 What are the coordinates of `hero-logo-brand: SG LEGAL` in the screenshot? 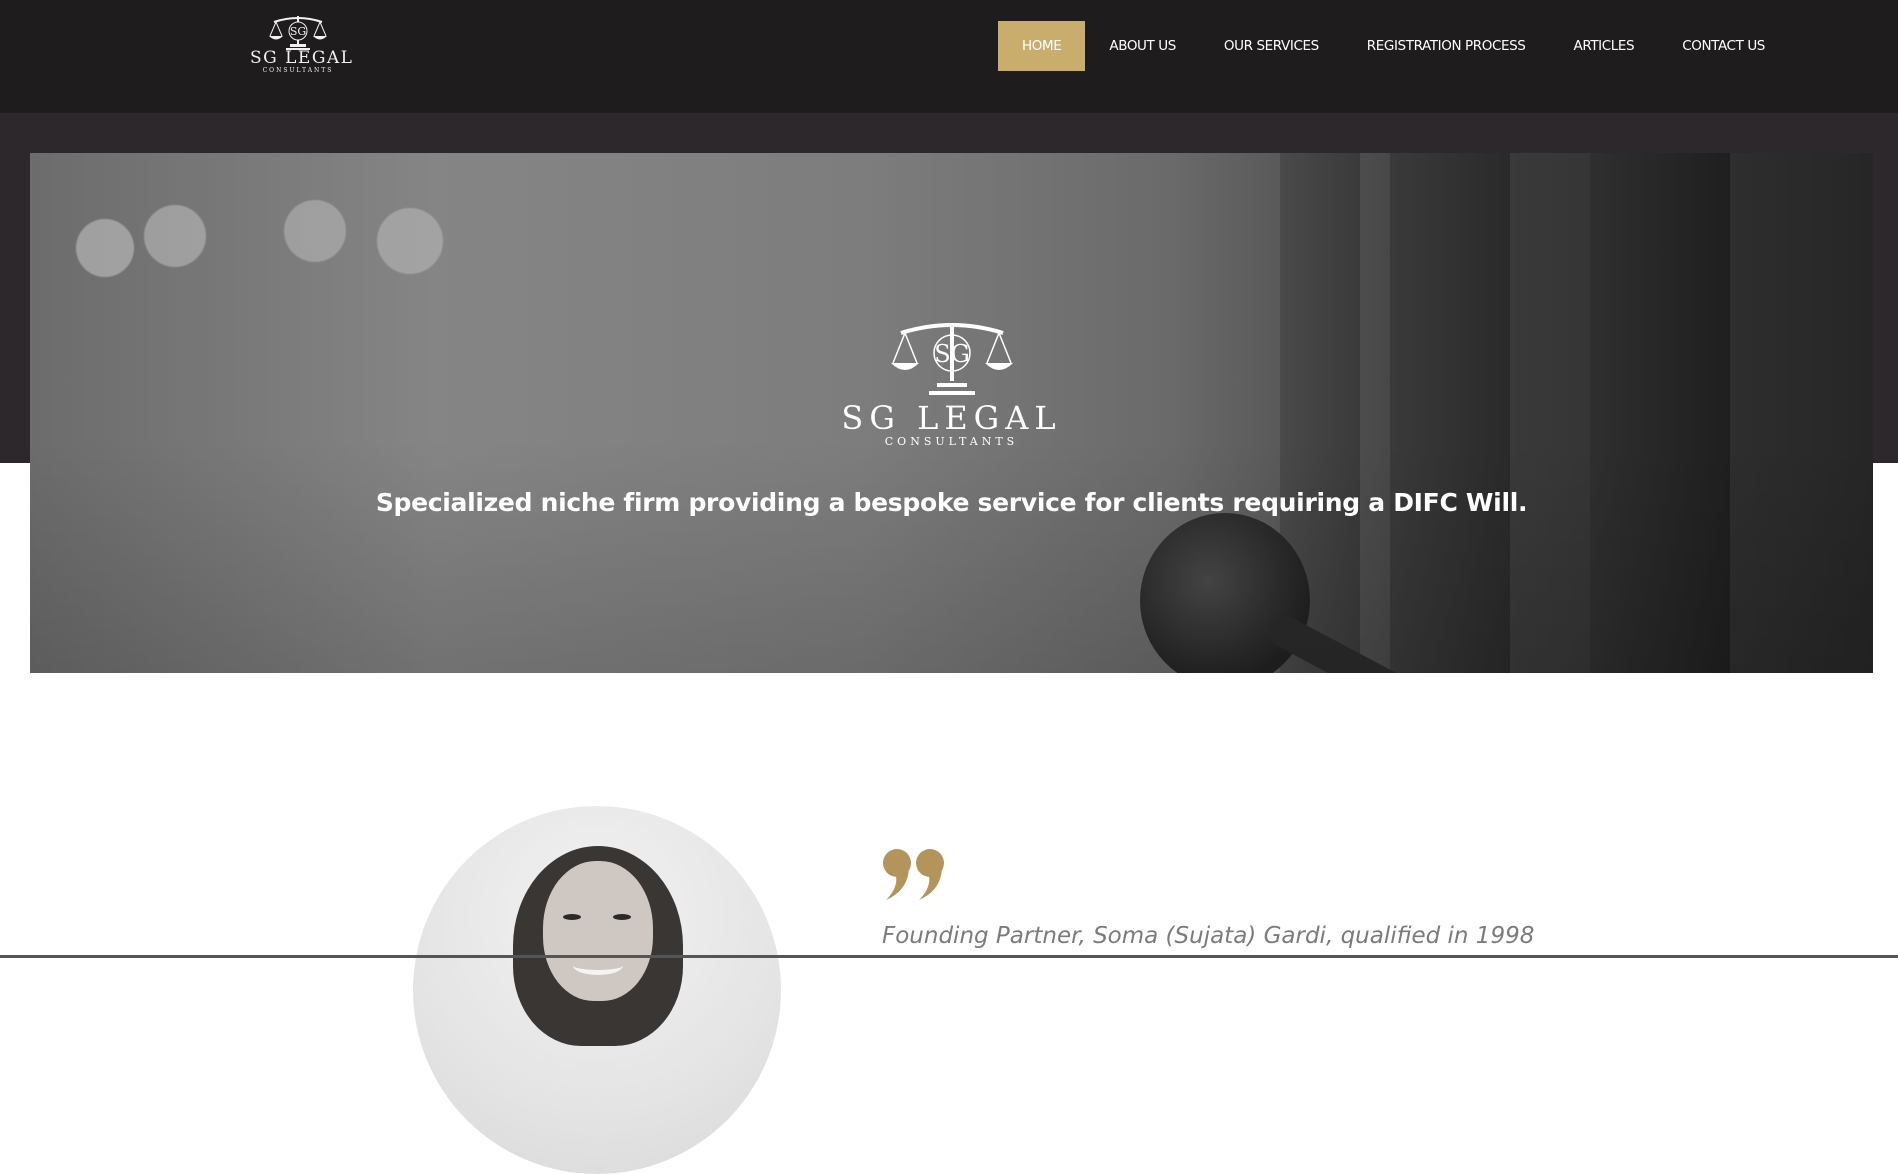 It's located at (951, 418).